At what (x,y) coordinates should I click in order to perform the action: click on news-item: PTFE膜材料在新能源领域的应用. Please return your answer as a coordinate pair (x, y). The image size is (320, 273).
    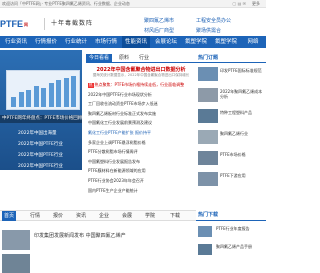
    Looking at the image, I should click on (141, 171).